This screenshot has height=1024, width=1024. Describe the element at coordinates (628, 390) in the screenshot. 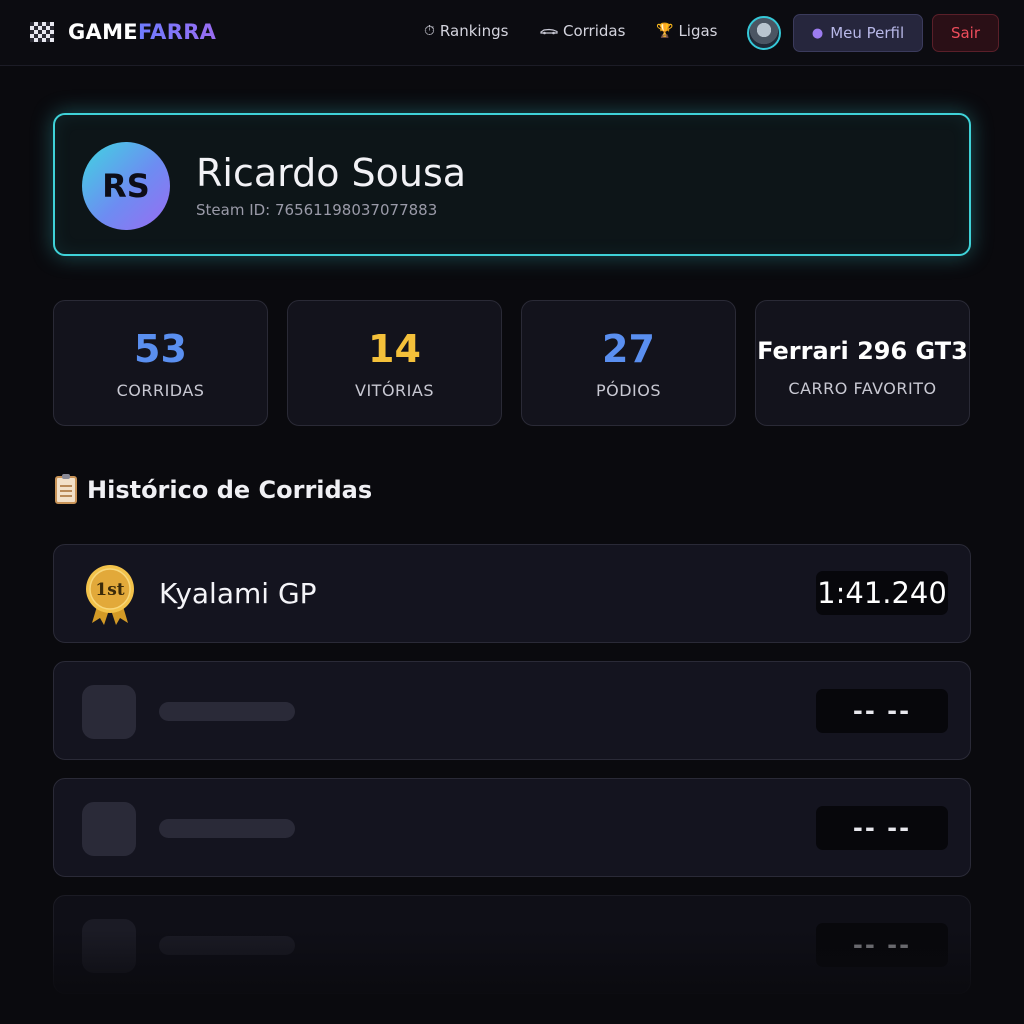

I see `stat-label: PÓDIOS` at that location.